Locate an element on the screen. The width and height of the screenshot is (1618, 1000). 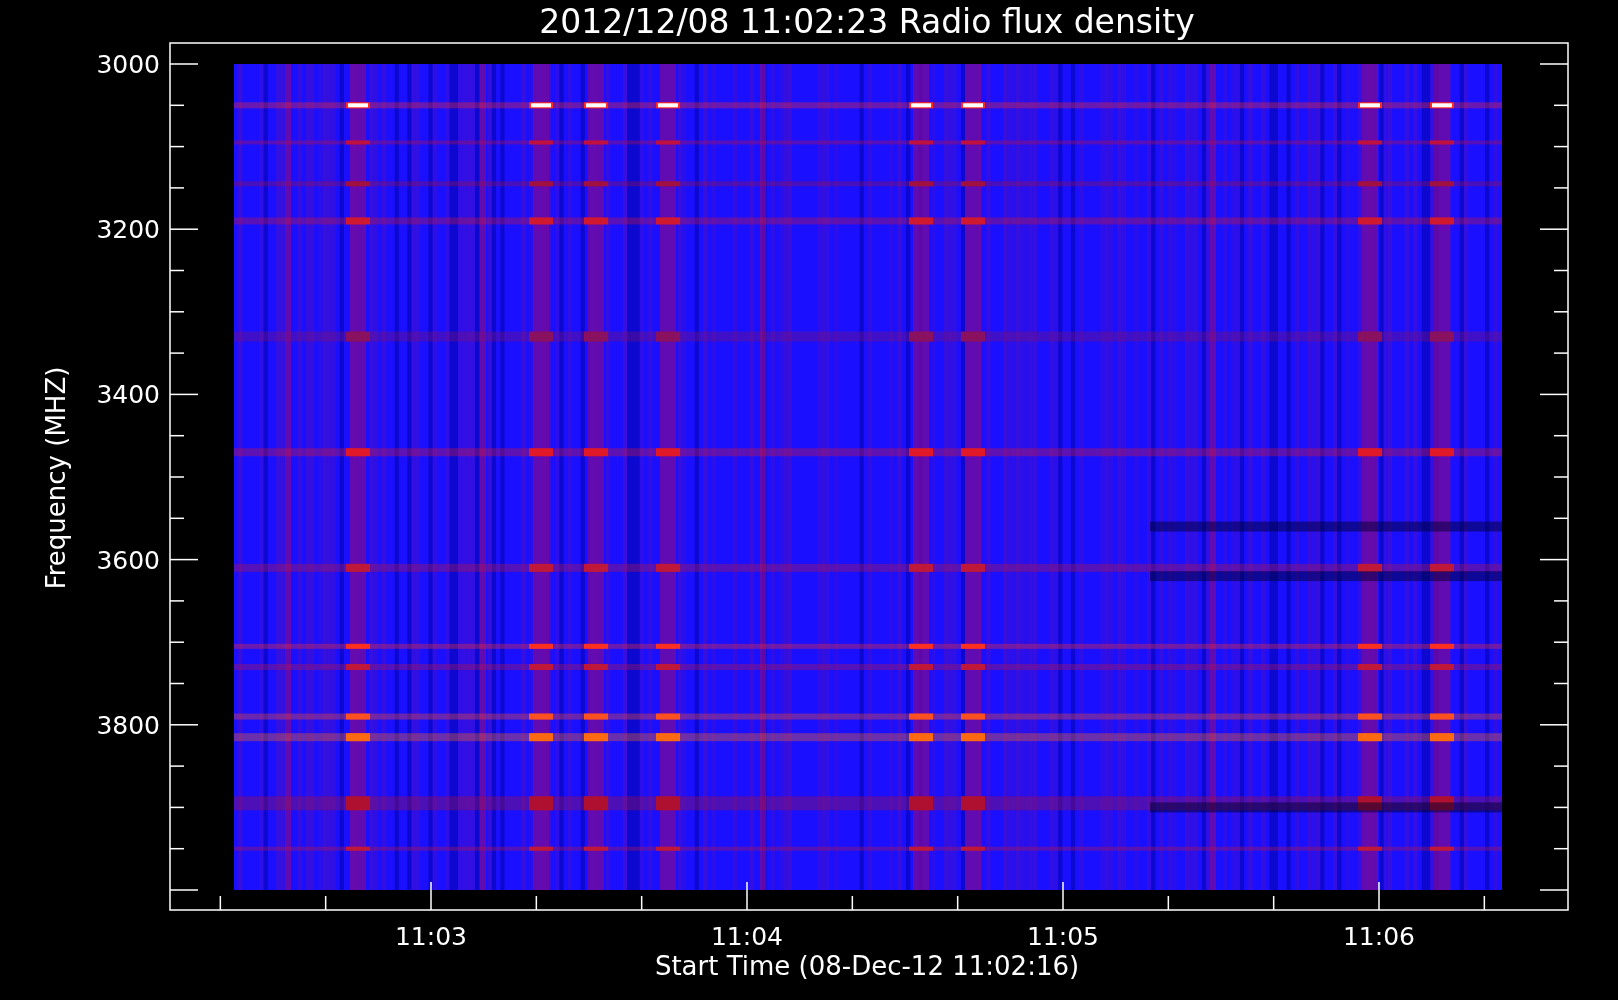
x-tick-label: 11:04 is located at coordinates (747, 936).